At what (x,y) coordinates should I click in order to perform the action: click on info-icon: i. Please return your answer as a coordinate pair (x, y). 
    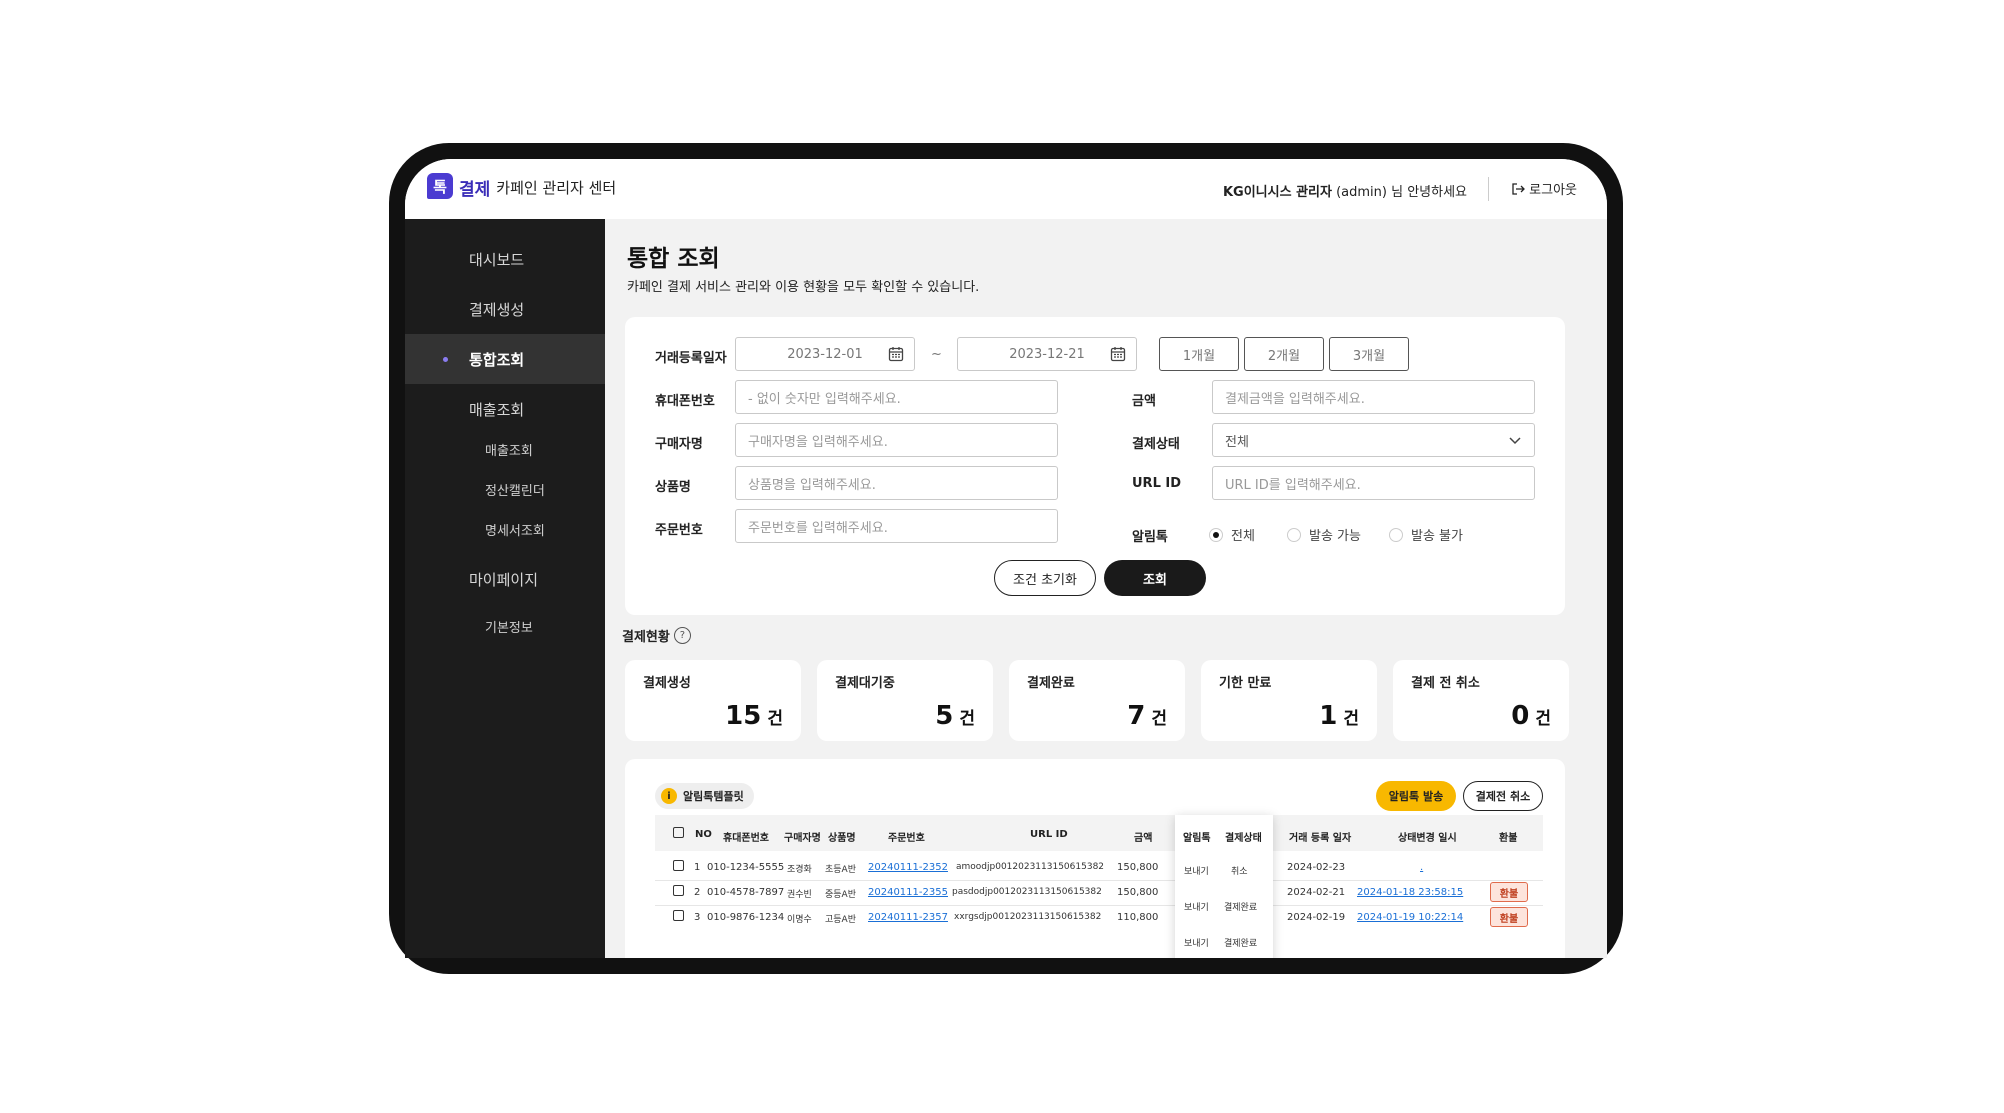
    Looking at the image, I should click on (669, 796).